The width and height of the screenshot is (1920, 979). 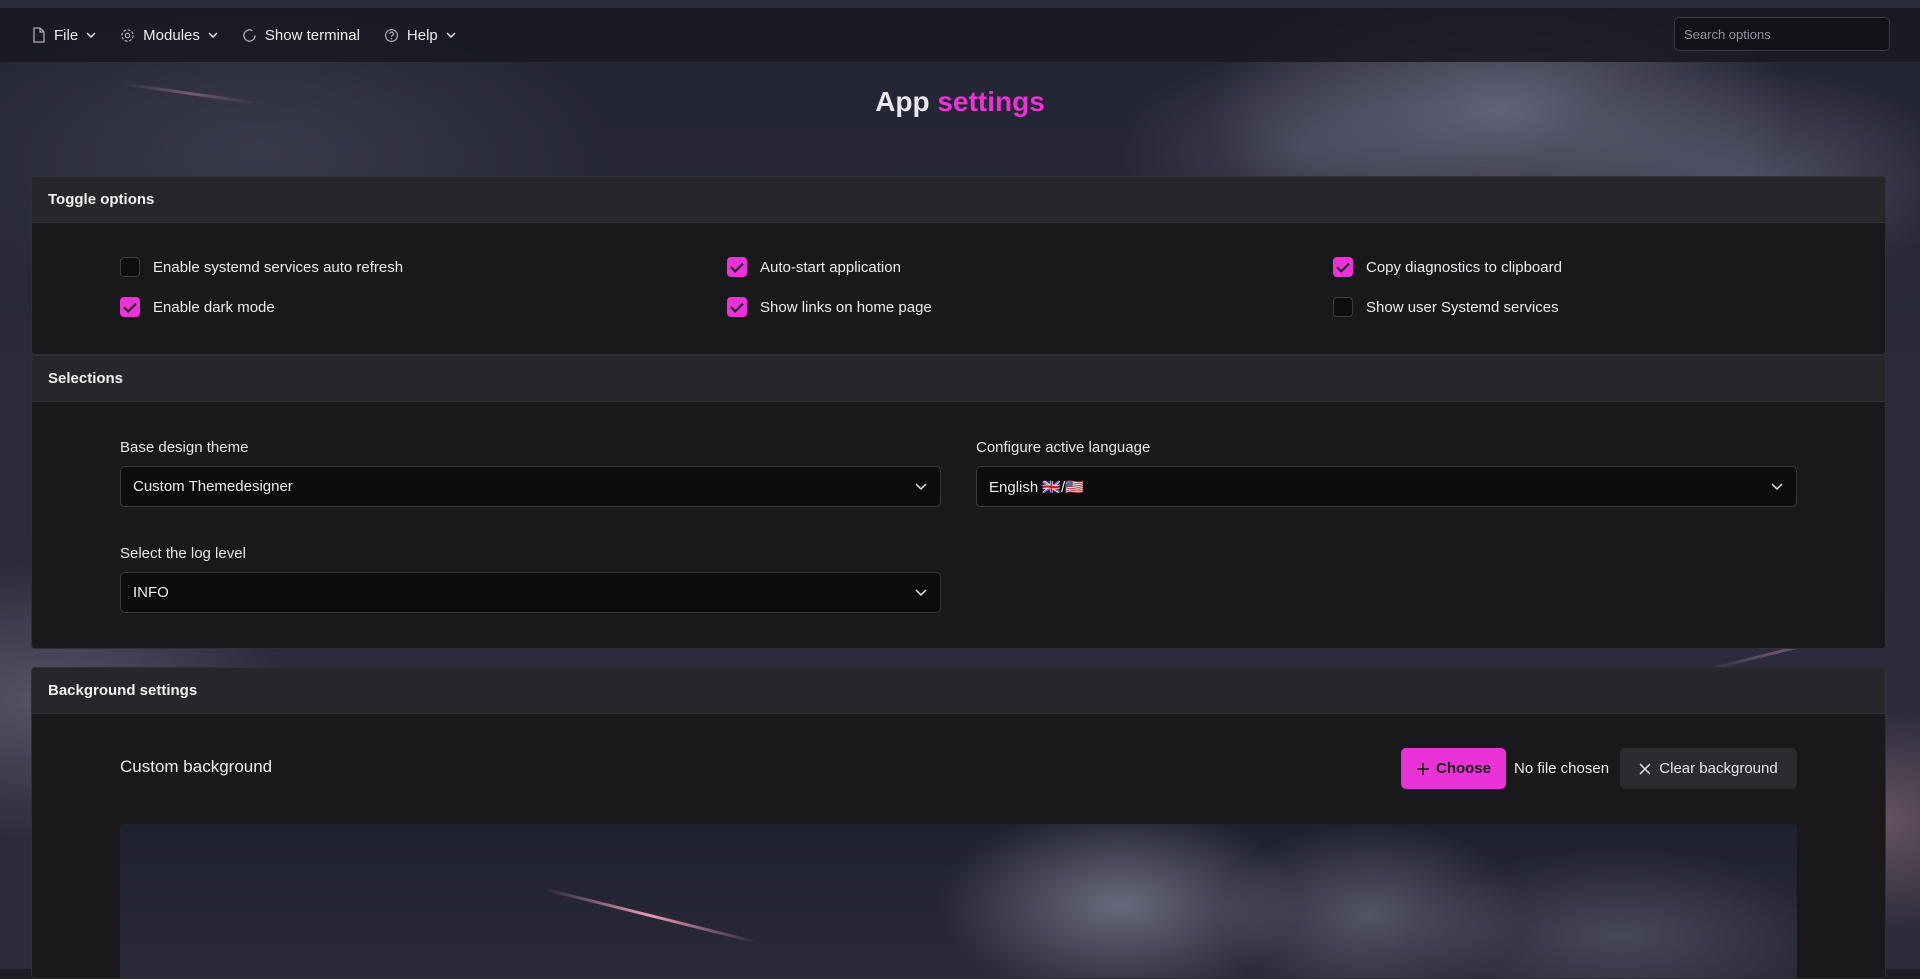 I want to click on language-value: English 🇬🇧/🇺🇸, so click(x=1036, y=487).